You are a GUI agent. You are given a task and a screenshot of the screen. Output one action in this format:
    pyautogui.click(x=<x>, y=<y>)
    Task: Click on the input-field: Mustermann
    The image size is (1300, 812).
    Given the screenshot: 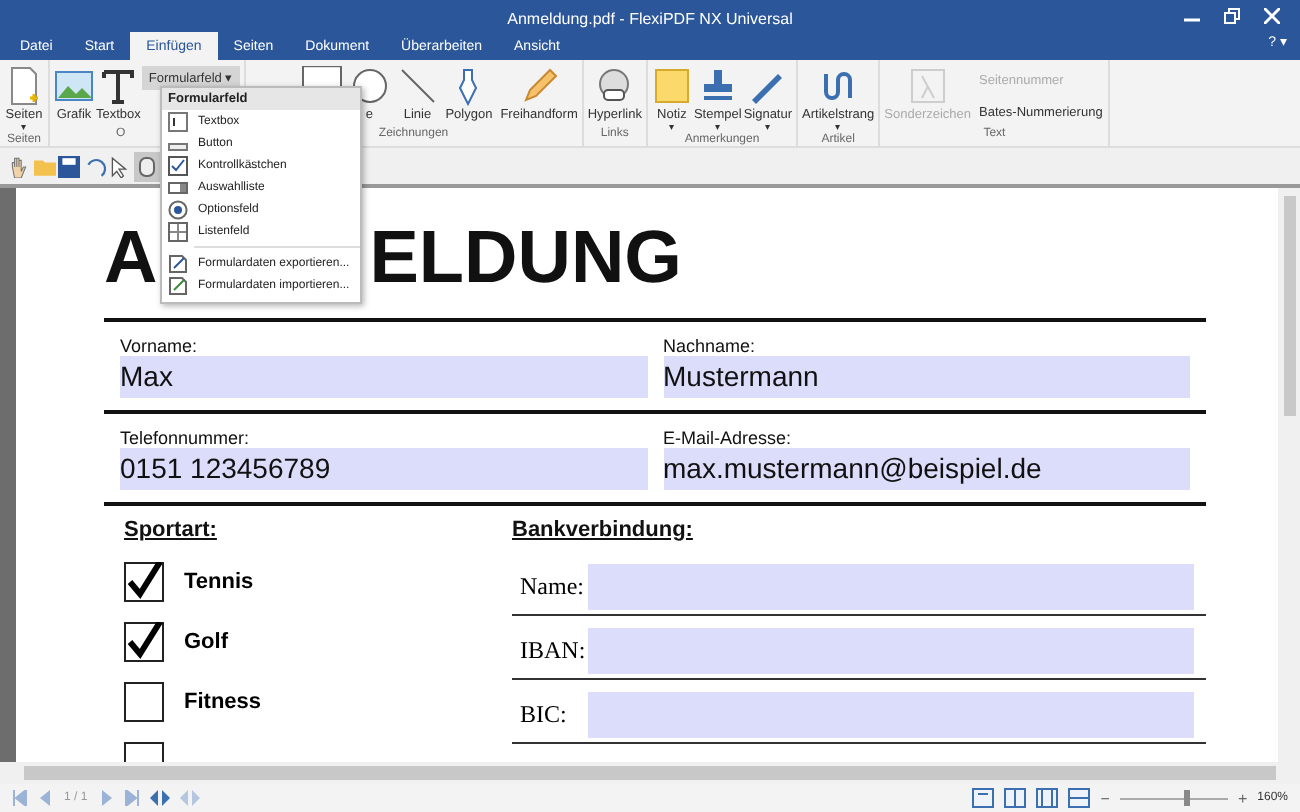 What is the action you would take?
    pyautogui.click(x=926, y=376)
    